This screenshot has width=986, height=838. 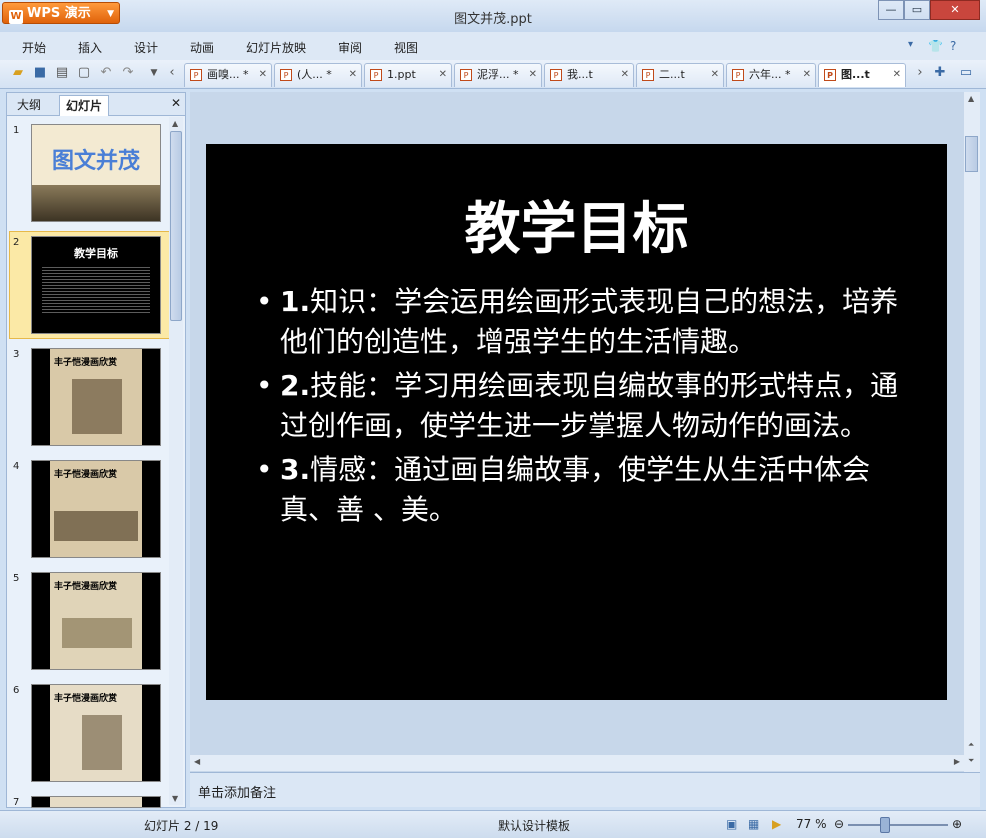 What do you see at coordinates (350, 47) in the screenshot?
I see `menu-review: 审阅` at bounding box center [350, 47].